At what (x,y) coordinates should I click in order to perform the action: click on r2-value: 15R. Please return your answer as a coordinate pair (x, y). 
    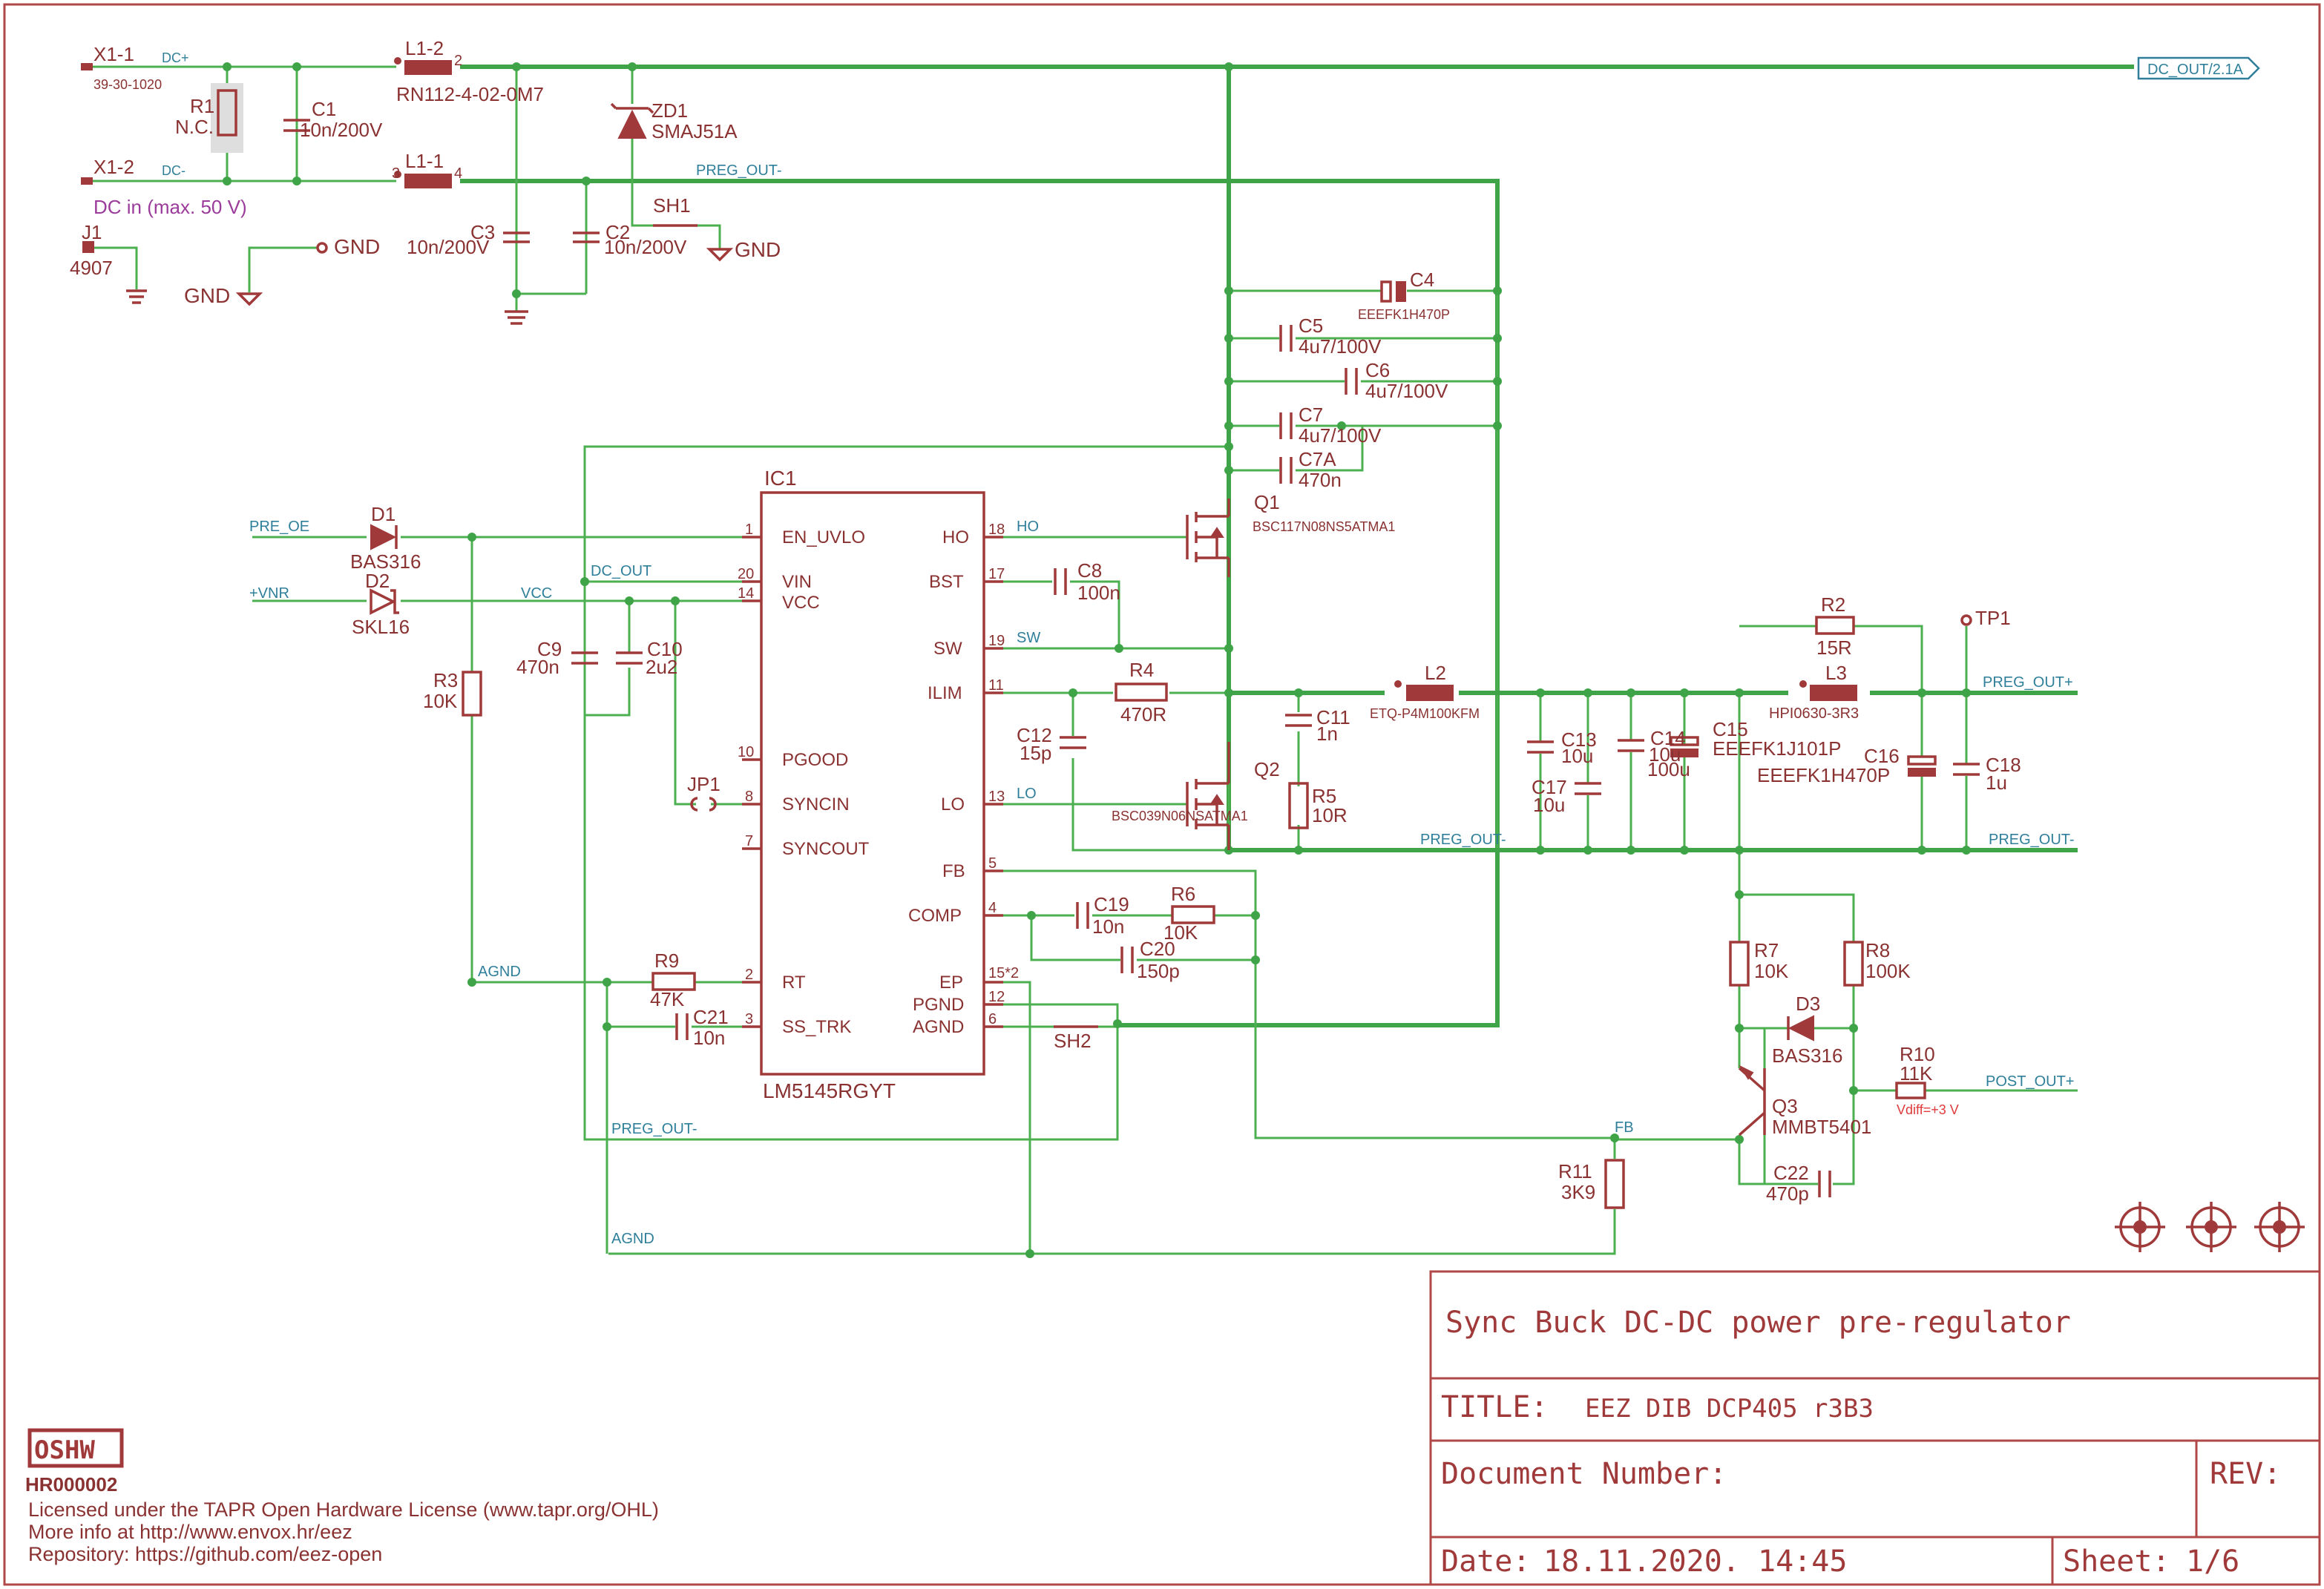
    Looking at the image, I should click on (1834, 648).